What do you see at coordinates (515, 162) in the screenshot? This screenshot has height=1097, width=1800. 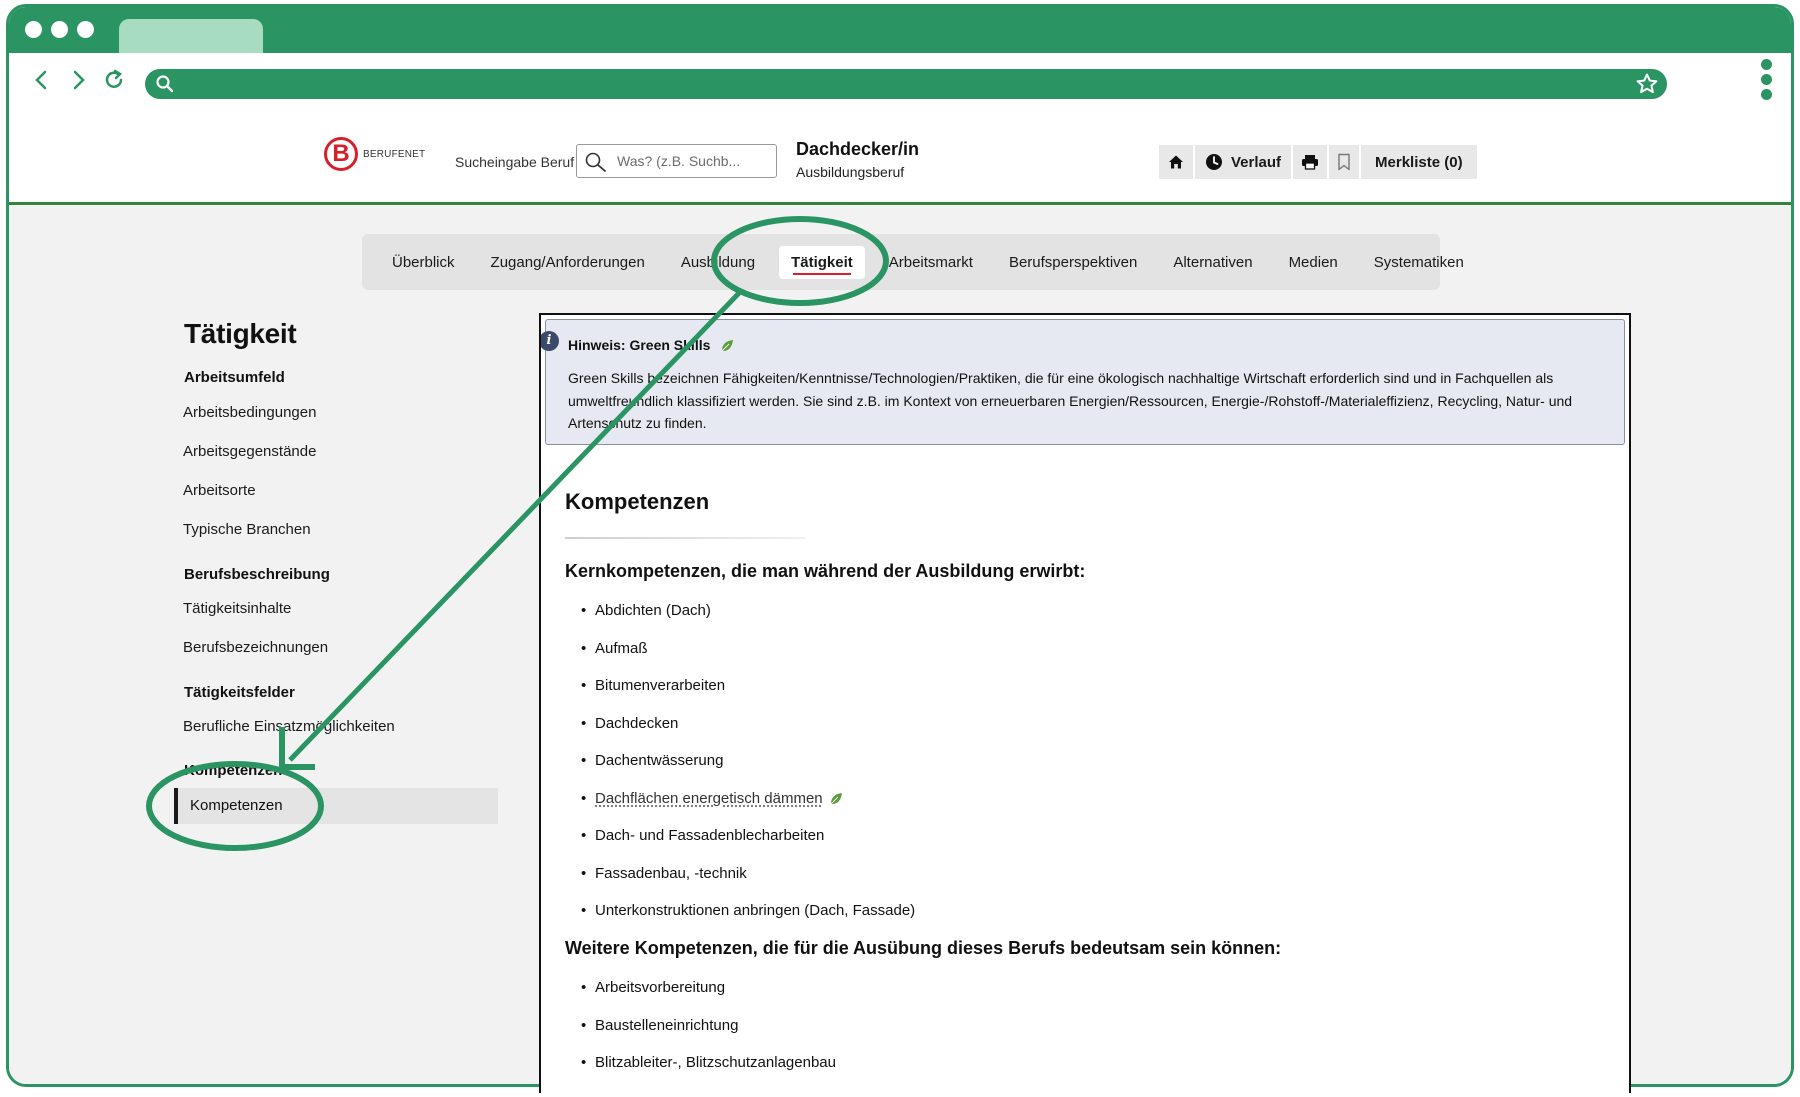 I see `search-label: Sucheingabe Beruf` at bounding box center [515, 162].